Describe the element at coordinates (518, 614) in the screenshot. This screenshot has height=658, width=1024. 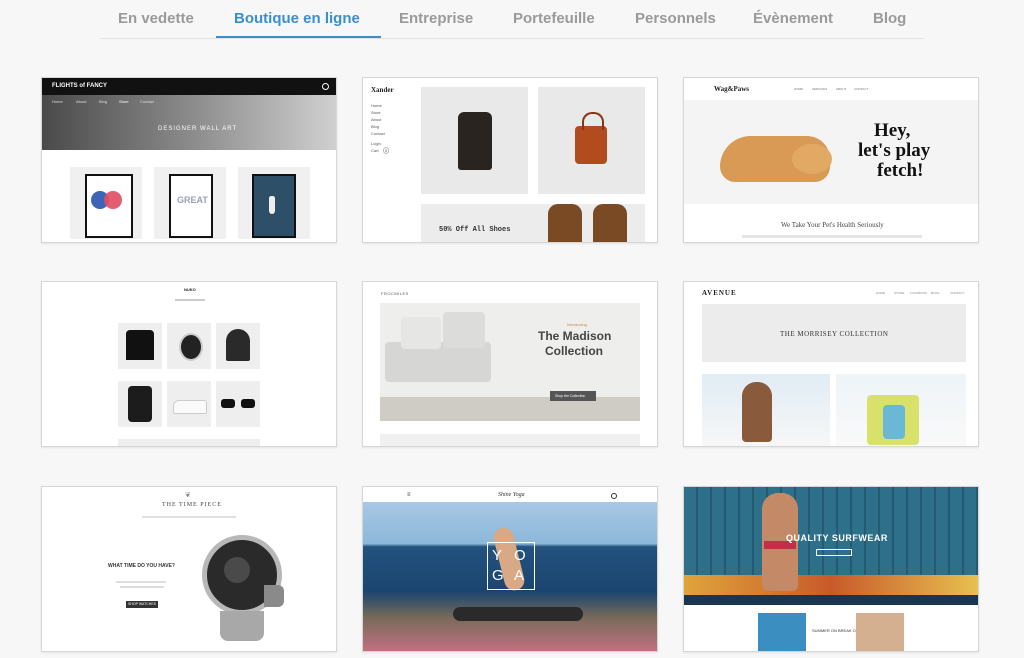
I see `yoga-figure-legs` at that location.